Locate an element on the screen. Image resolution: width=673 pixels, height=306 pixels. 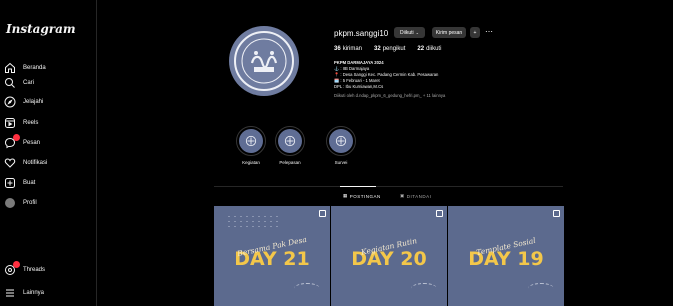
pkpm-logo-icon is located at coordinates (264, 61).